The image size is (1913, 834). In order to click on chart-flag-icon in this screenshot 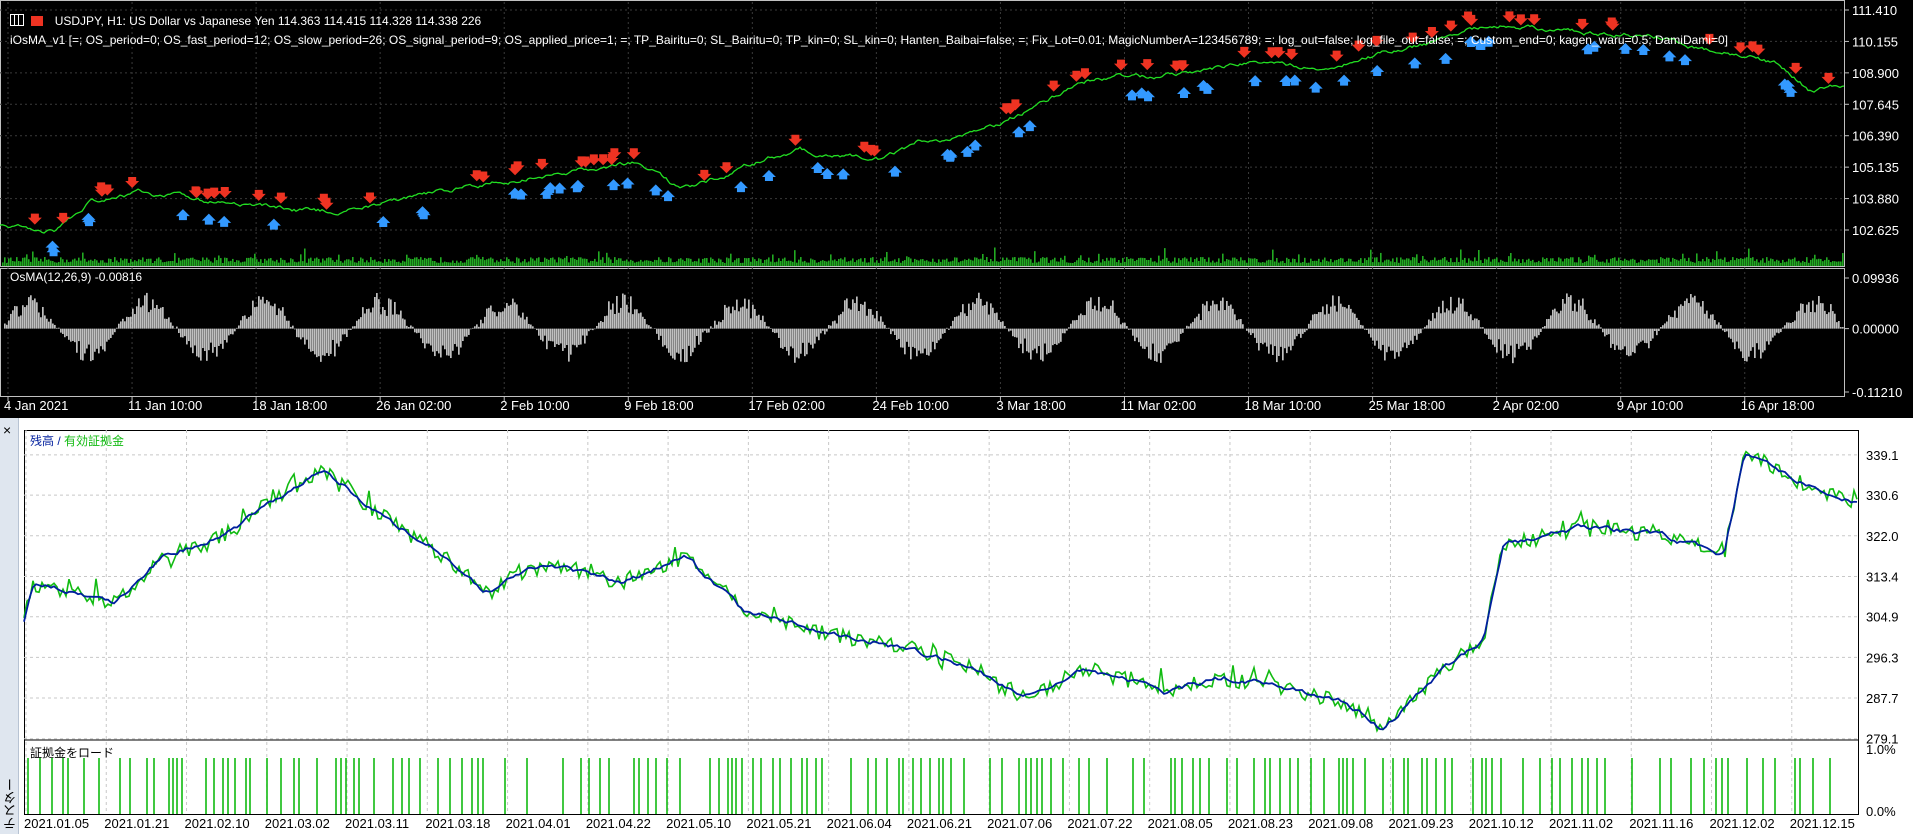, I will do `click(37, 21)`.